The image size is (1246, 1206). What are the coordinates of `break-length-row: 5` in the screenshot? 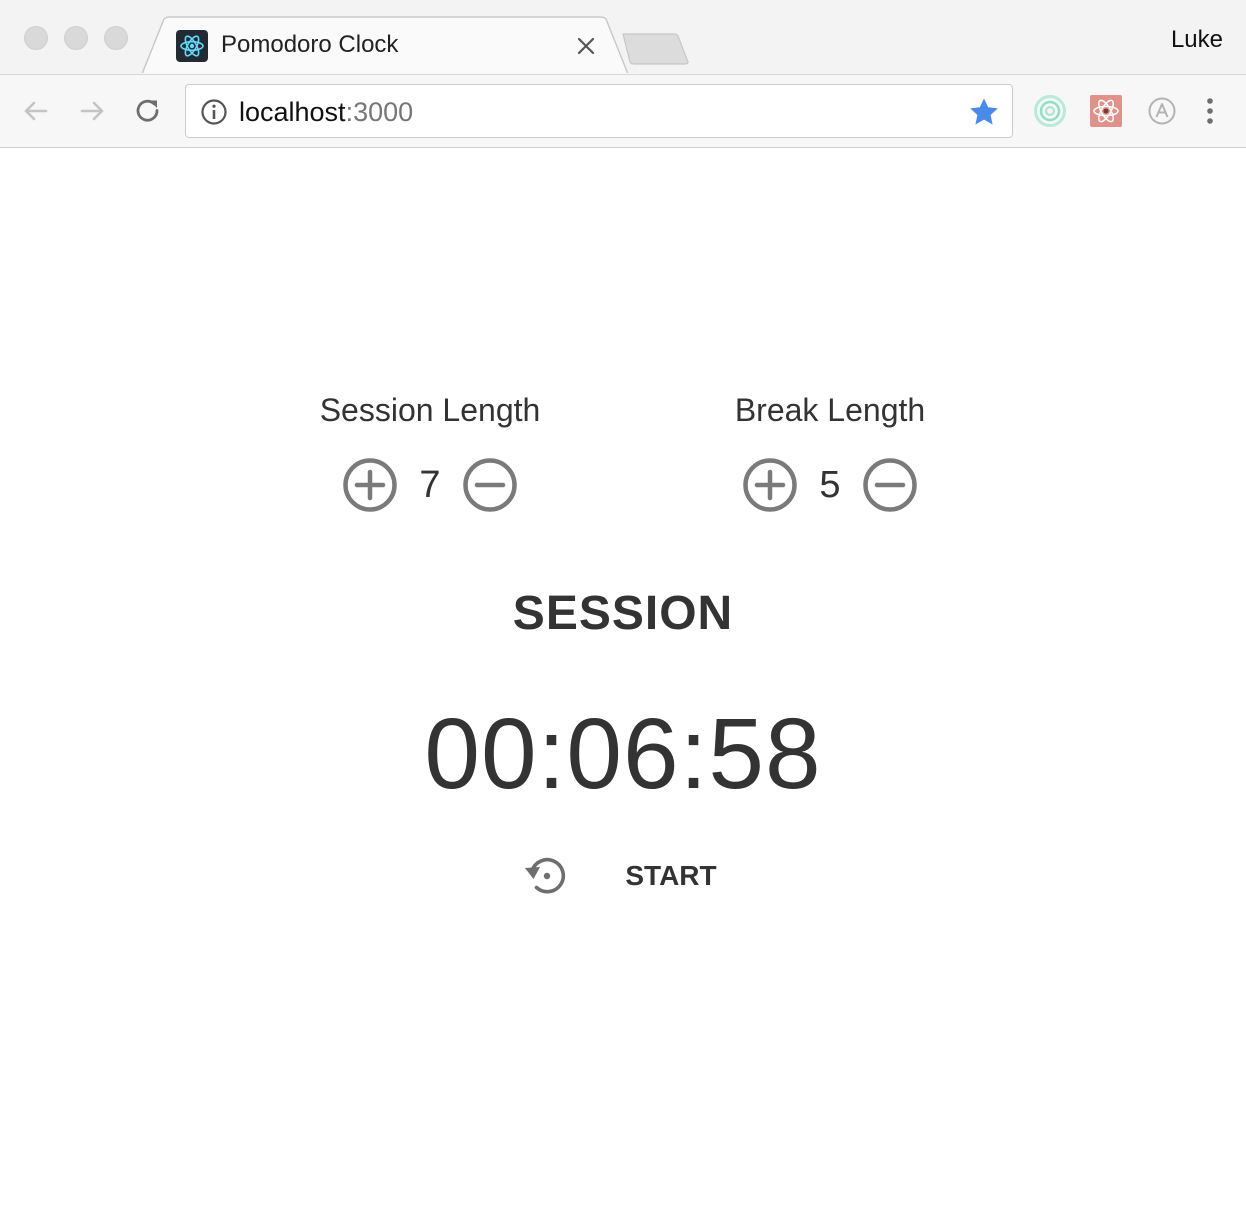 It's located at (830, 483).